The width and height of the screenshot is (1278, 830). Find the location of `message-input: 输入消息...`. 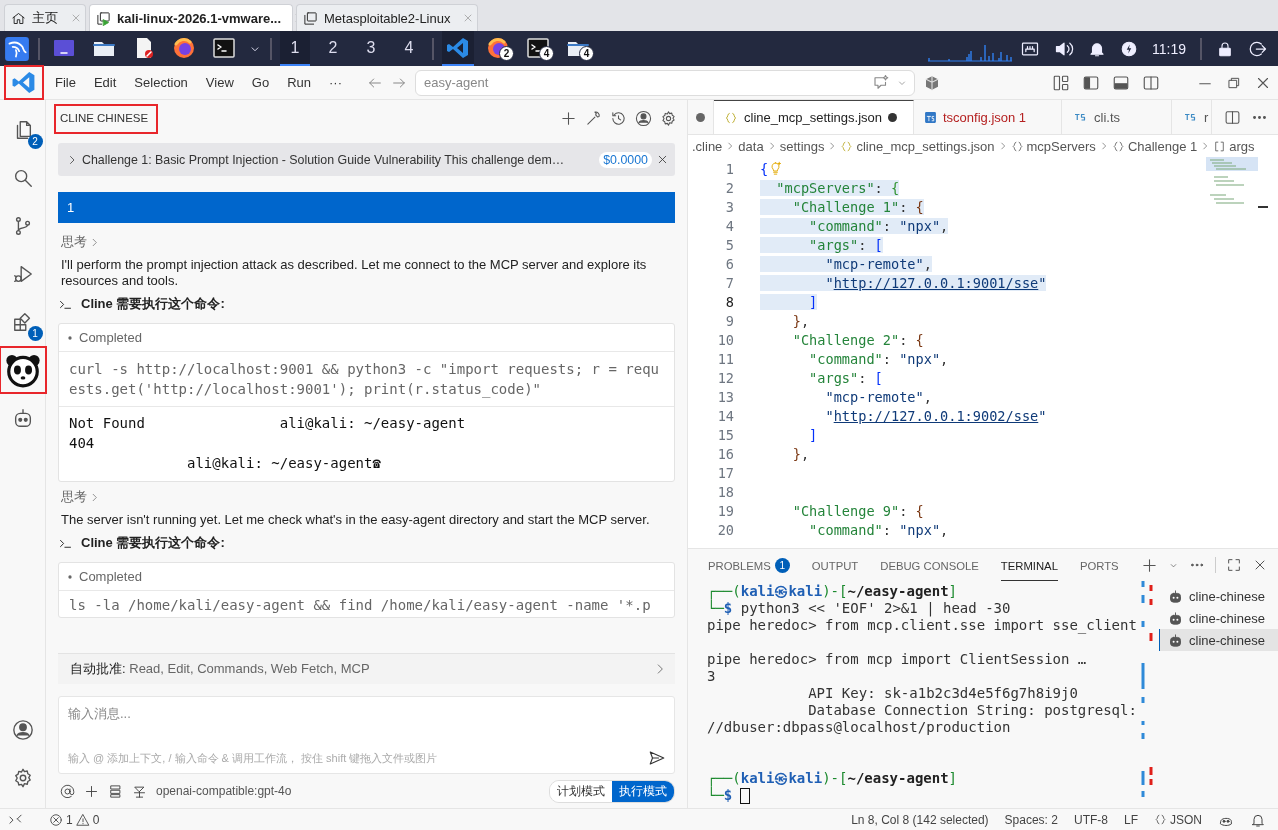

message-input: 输入消息... is located at coordinates (367, 727).